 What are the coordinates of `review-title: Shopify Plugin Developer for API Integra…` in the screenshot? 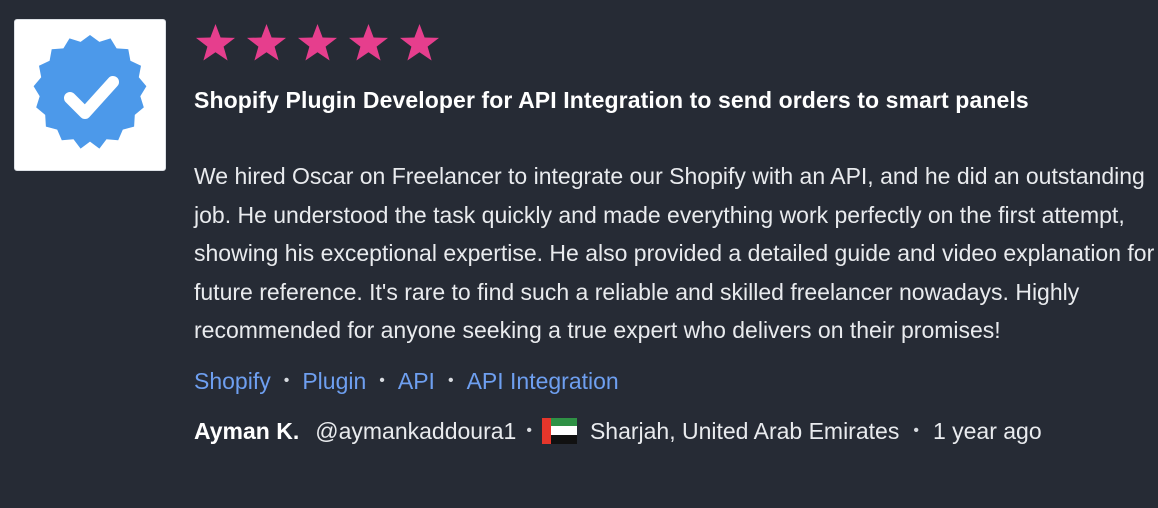 It's located at (611, 100).